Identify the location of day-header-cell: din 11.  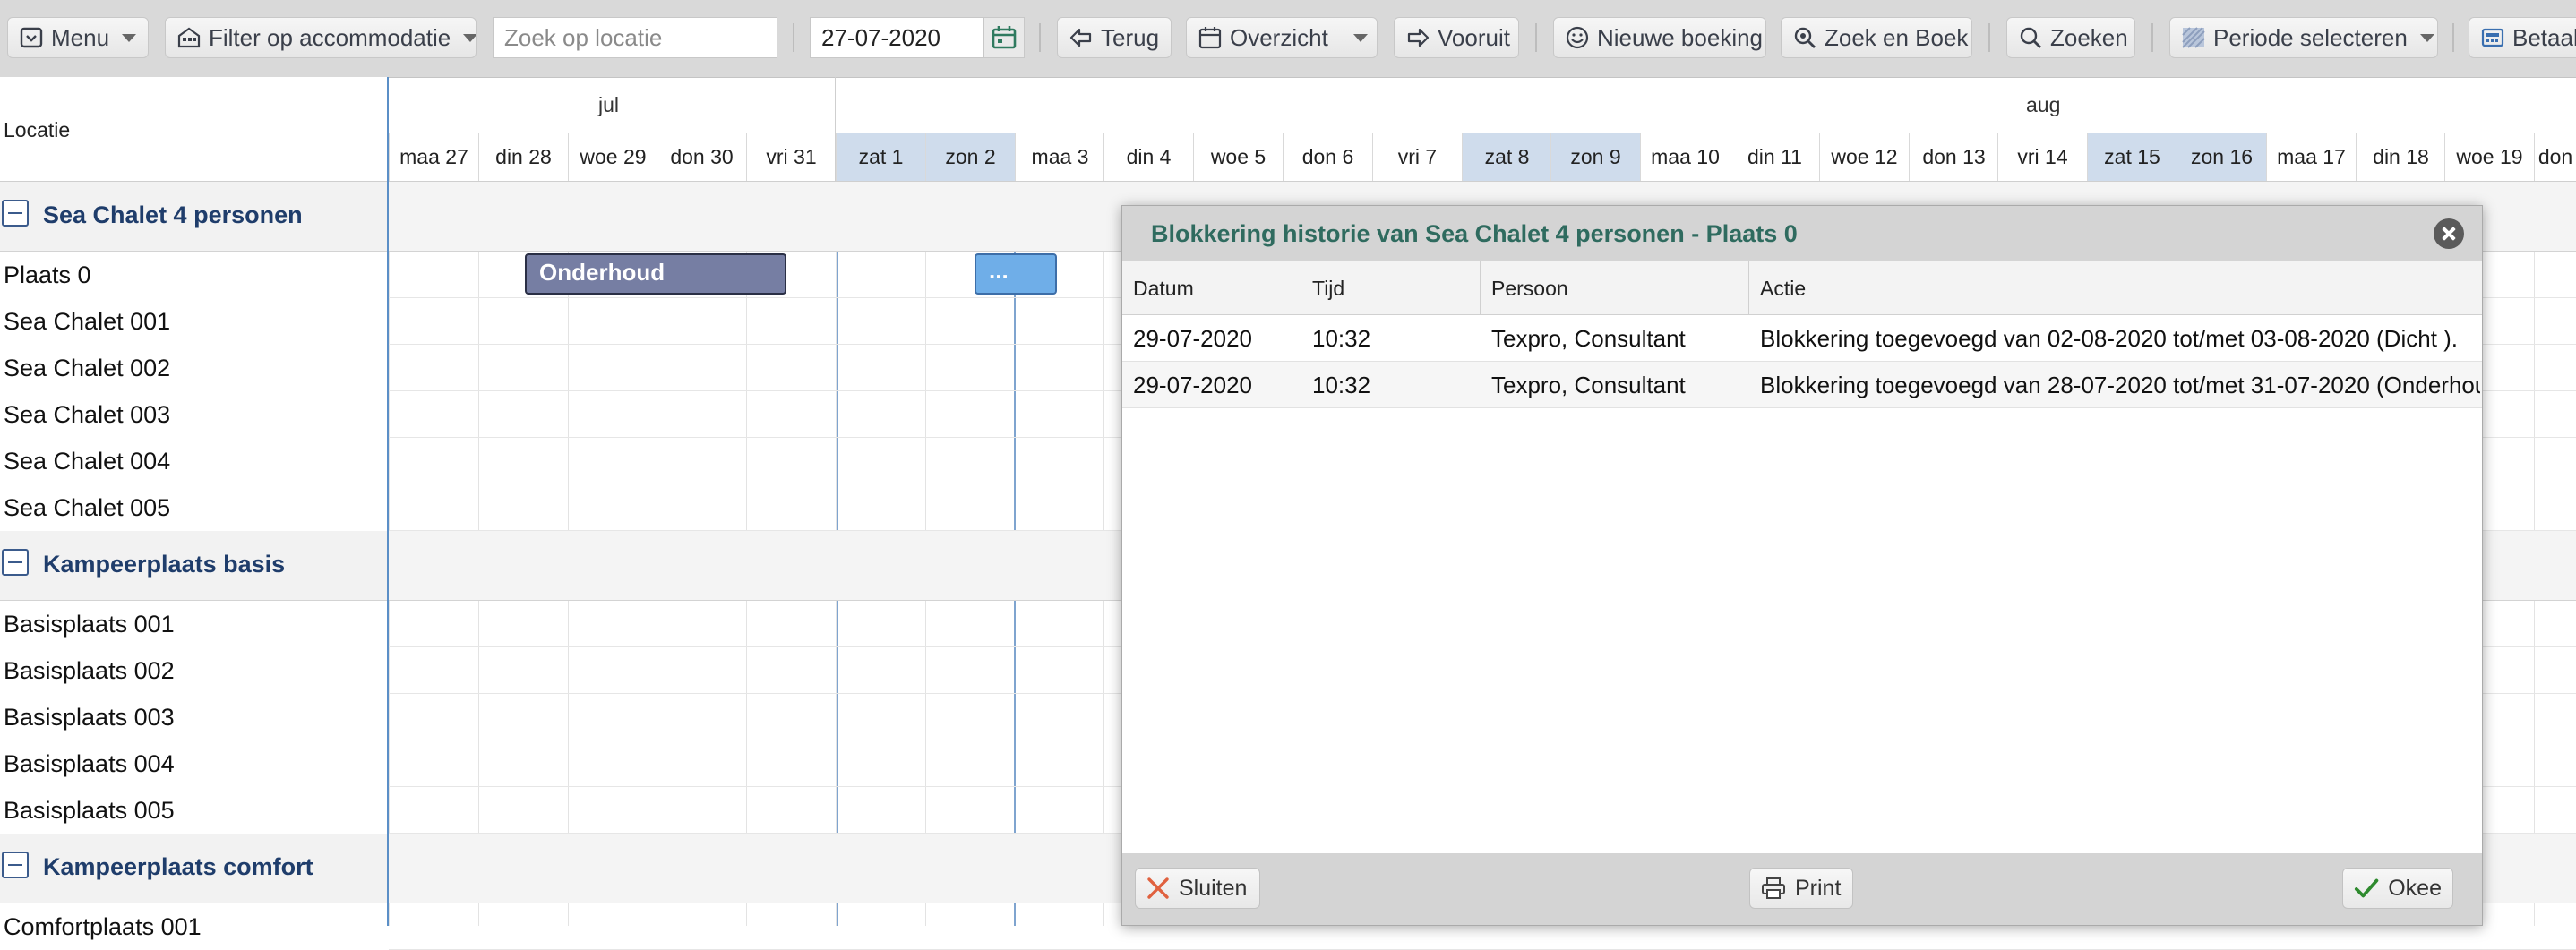
(1774, 157).